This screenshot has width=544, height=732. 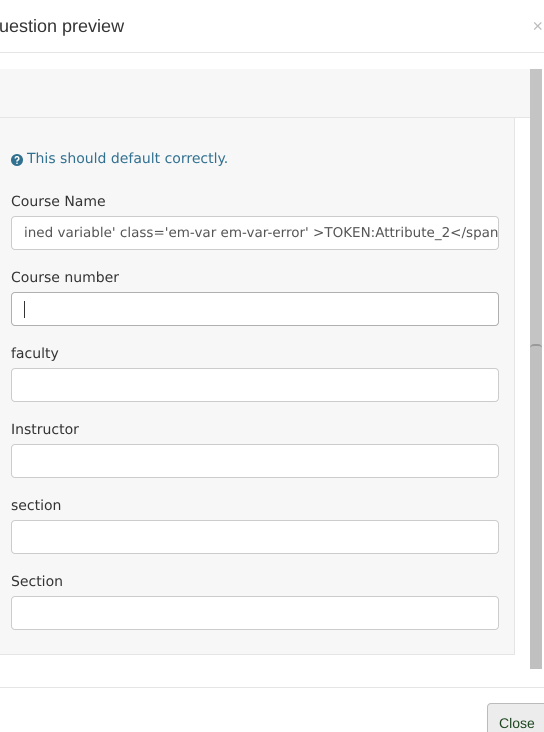 I want to click on text-cursor, so click(x=24, y=309).